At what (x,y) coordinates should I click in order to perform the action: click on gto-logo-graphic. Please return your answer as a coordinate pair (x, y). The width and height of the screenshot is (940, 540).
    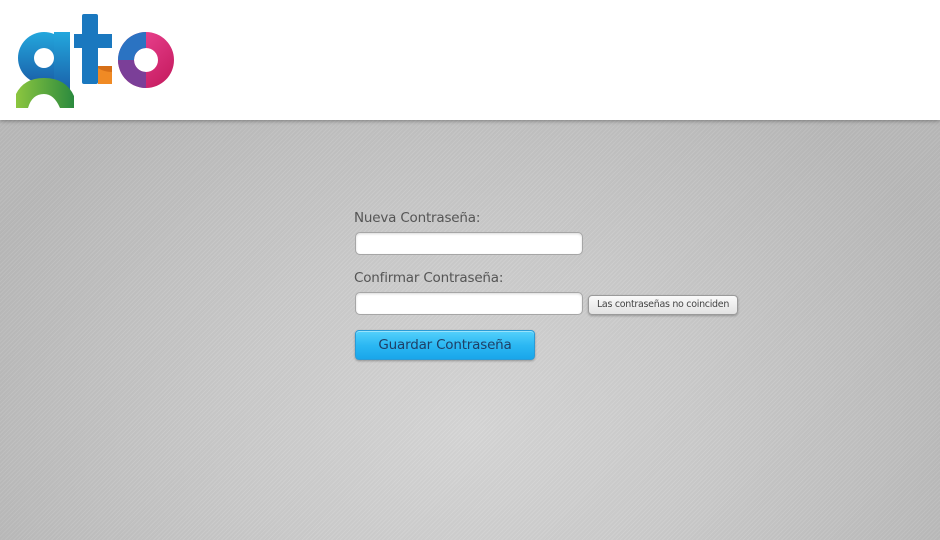
    Looking at the image, I should click on (95, 61).